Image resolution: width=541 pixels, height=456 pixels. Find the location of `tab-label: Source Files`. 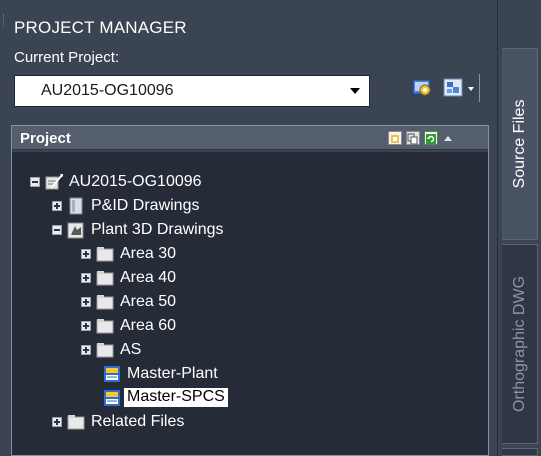

tab-label: Source Files is located at coordinates (519, 144).